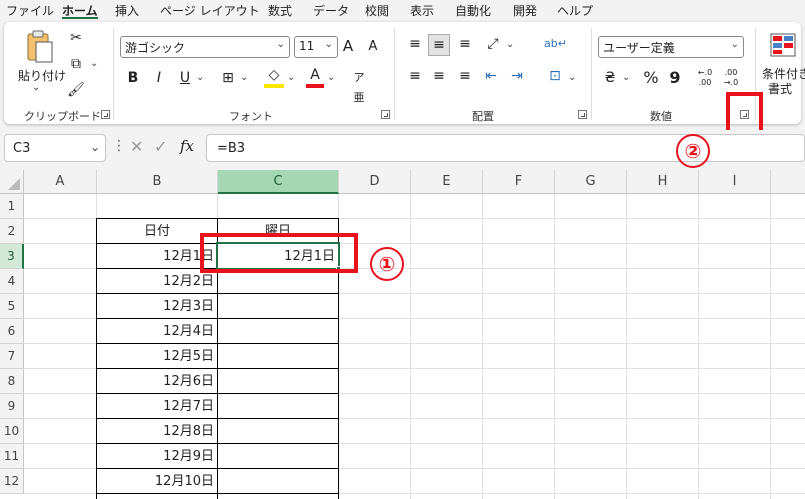  What do you see at coordinates (780, 88) in the screenshot?
I see `conditional-formatting-label2: 書式` at bounding box center [780, 88].